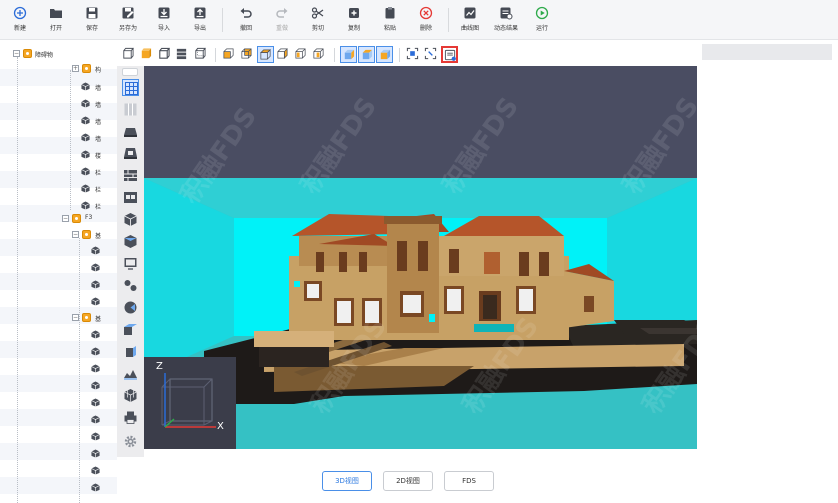 The width and height of the screenshot is (838, 503). What do you see at coordinates (767, 52) in the screenshot?
I see `properties-panel-header` at bounding box center [767, 52].